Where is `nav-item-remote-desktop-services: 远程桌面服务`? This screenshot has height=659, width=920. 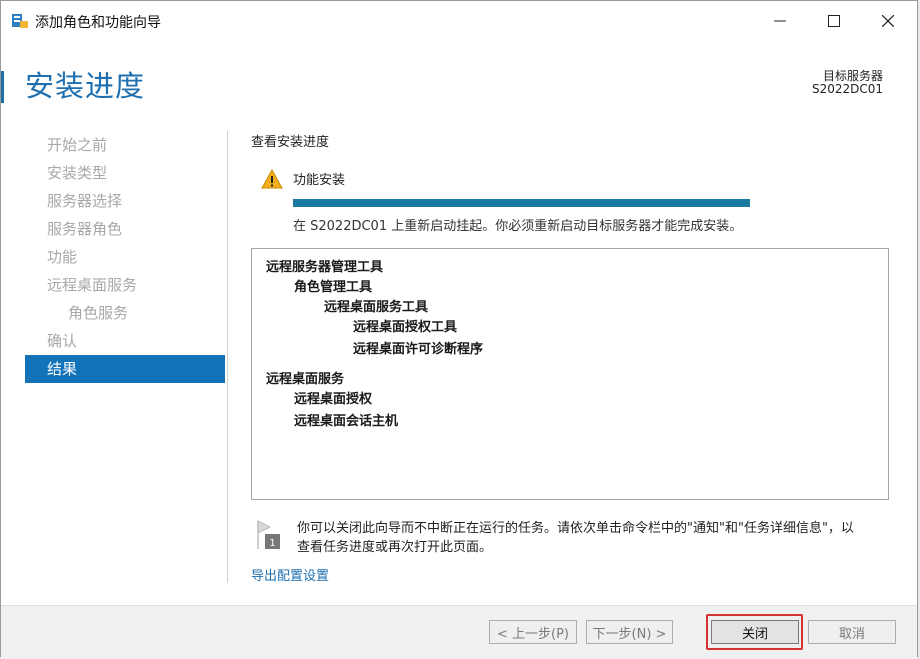 nav-item-remote-desktop-services: 远程桌面服务 is located at coordinates (92, 285).